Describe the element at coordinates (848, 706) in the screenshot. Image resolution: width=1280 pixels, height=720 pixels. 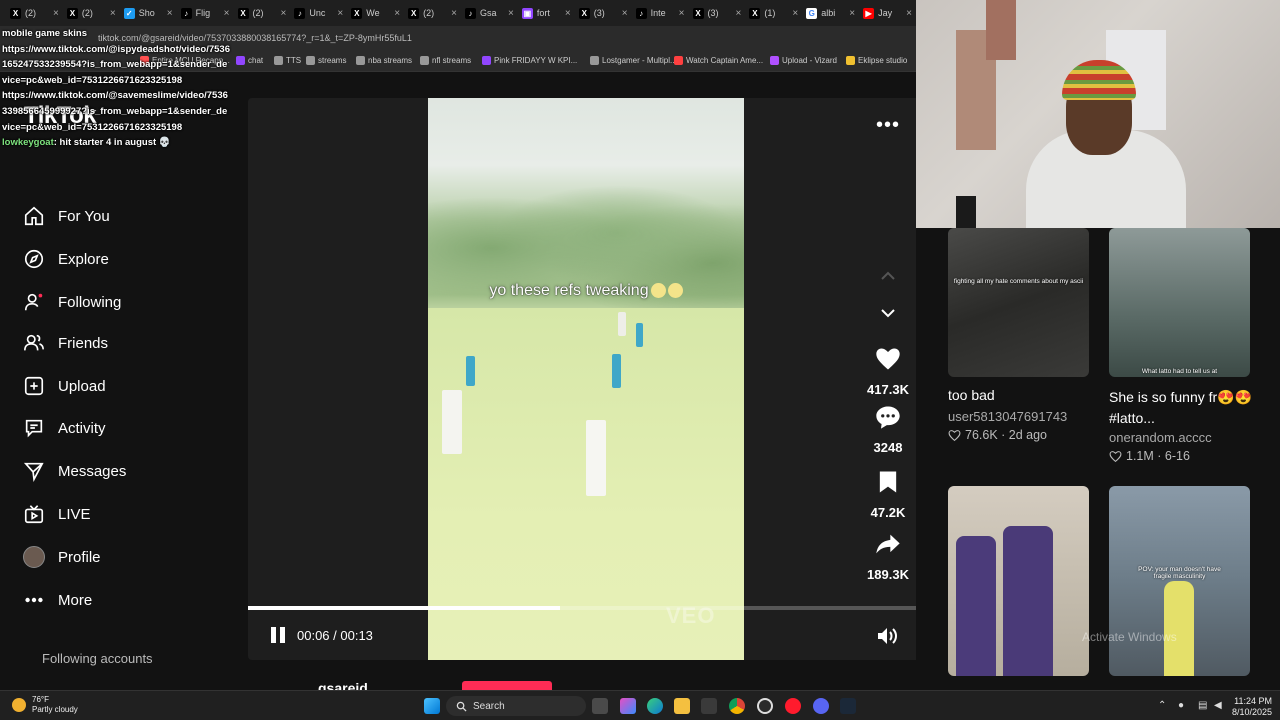
I see `steam-icon` at that location.